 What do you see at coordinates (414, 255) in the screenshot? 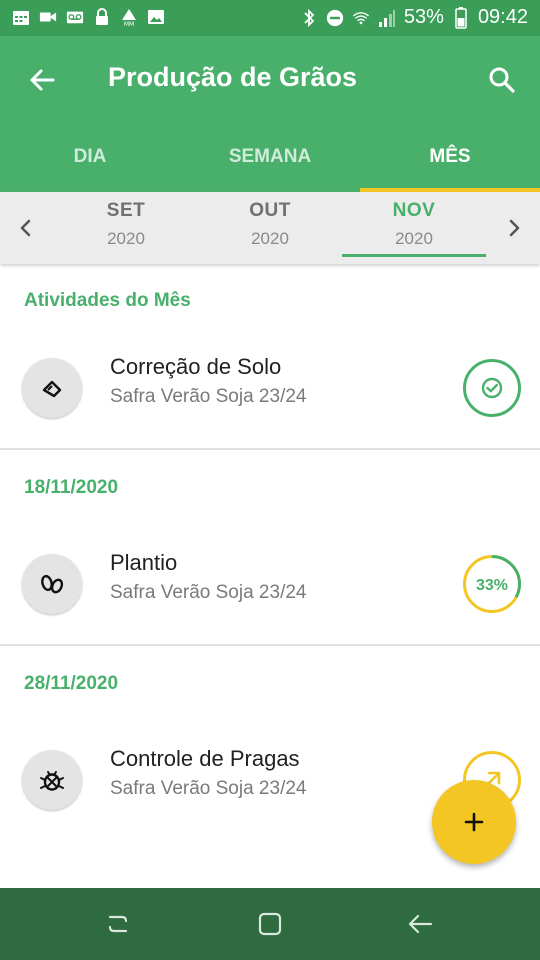
I see `month-indicator` at bounding box center [414, 255].